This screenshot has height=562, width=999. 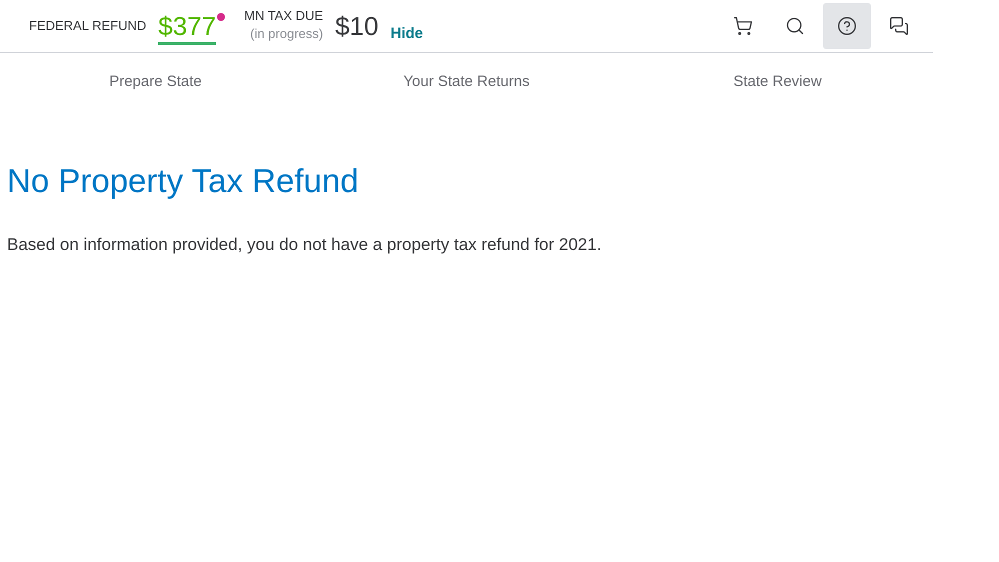 I want to click on search-icon, so click(x=795, y=26).